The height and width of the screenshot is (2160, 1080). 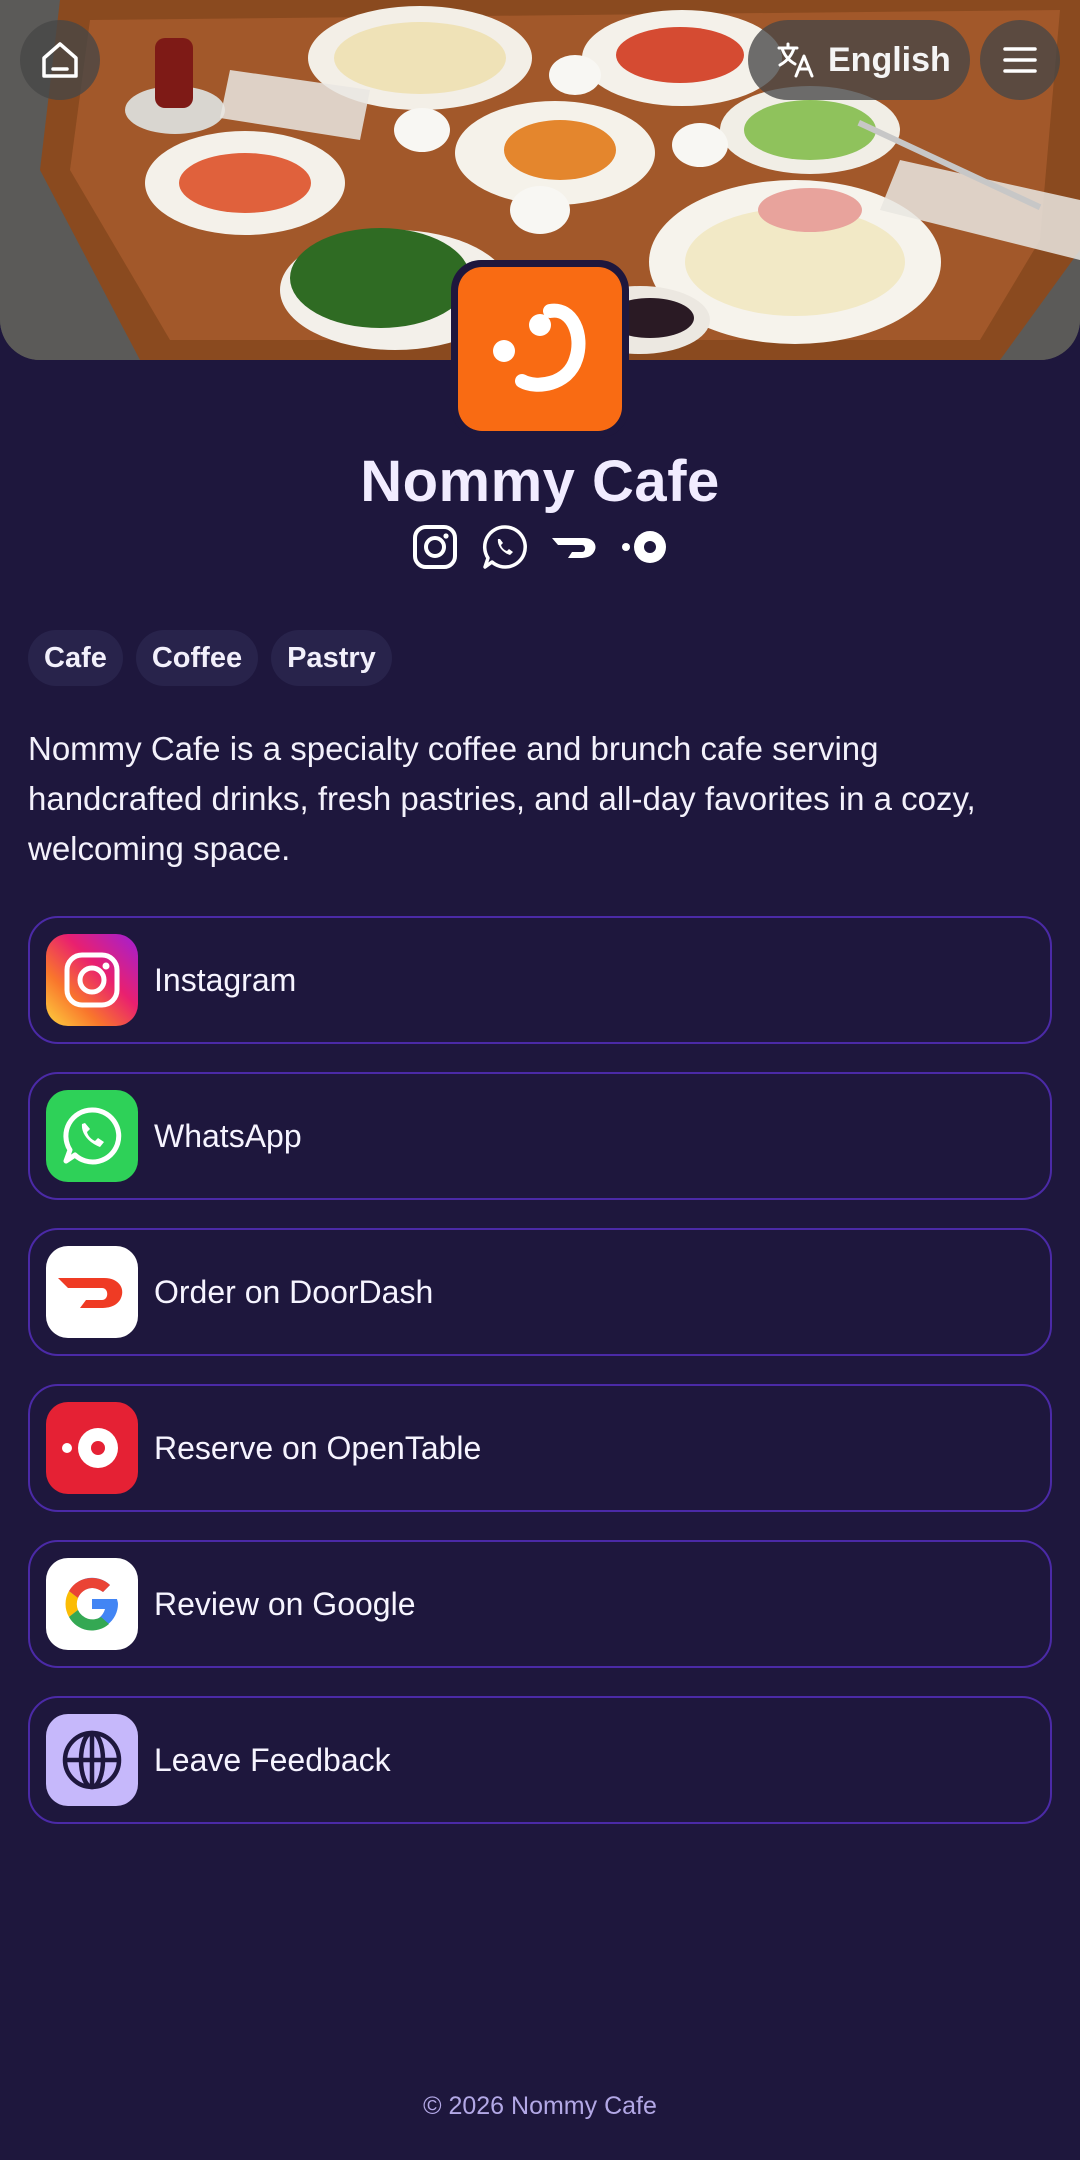 I want to click on instagram-badge, so click(x=92, y=980).